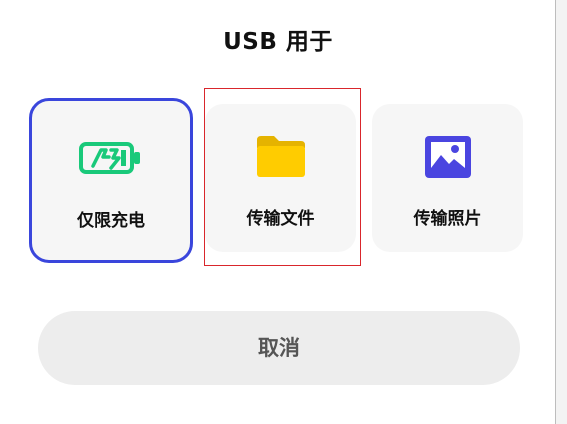  I want to click on option-charge-only: 仅限充电, so click(111, 180).